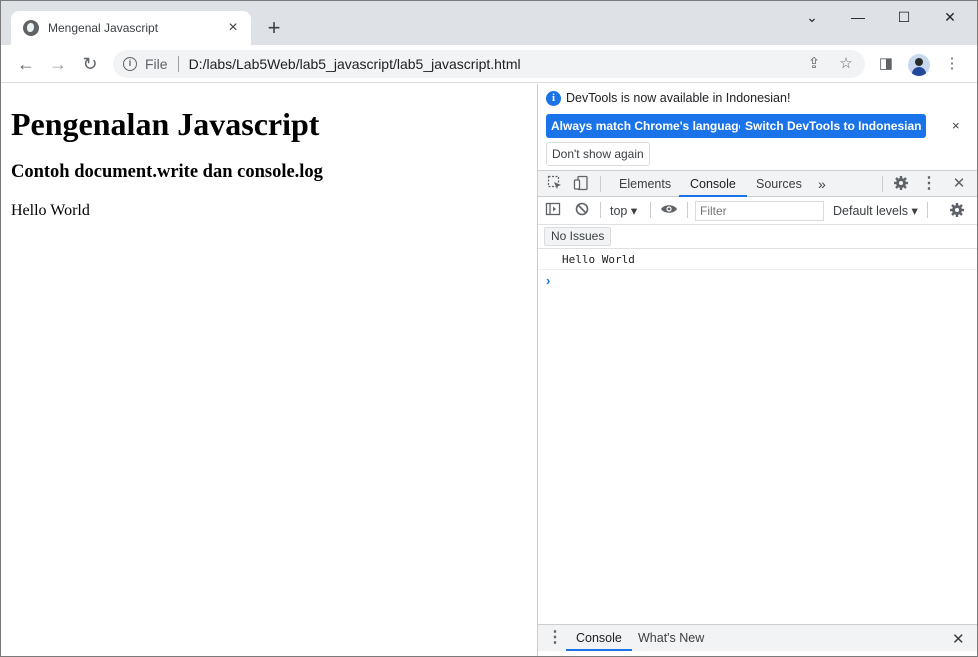  I want to click on dont-show-again-button: Don't show again, so click(598, 154).